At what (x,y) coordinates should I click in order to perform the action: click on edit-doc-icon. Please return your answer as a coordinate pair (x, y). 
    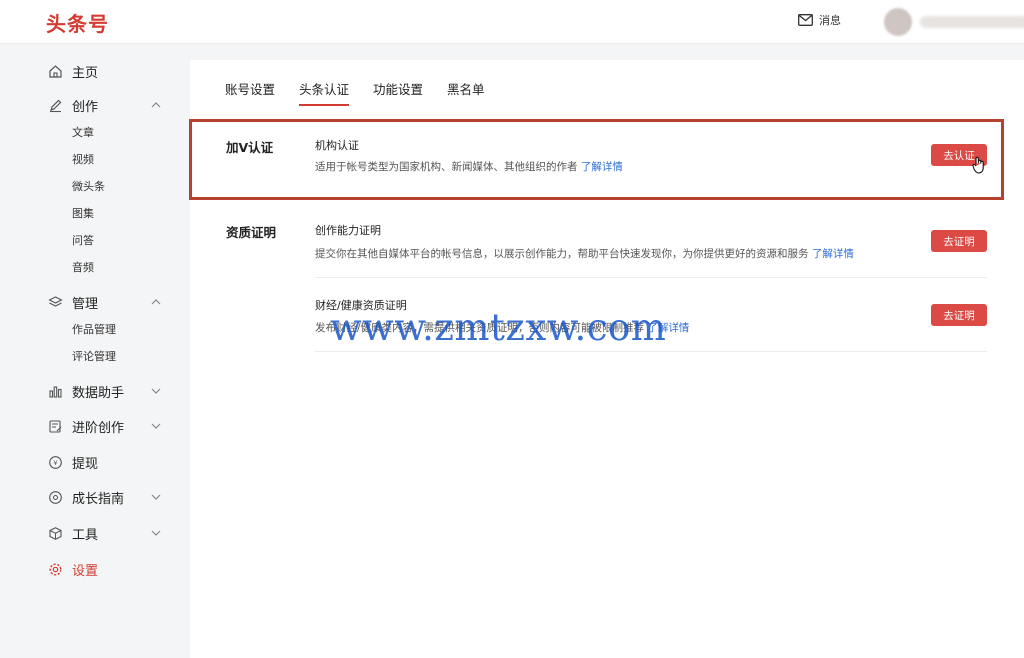
    Looking at the image, I should click on (55, 426).